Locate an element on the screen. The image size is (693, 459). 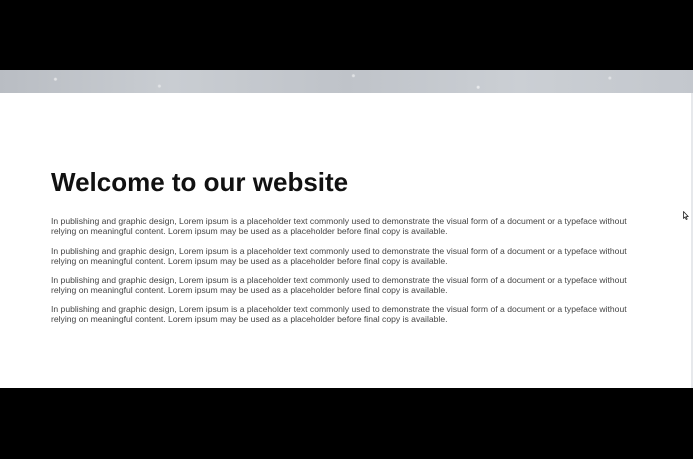
mouse-pointer-icon is located at coordinates (686, 213).